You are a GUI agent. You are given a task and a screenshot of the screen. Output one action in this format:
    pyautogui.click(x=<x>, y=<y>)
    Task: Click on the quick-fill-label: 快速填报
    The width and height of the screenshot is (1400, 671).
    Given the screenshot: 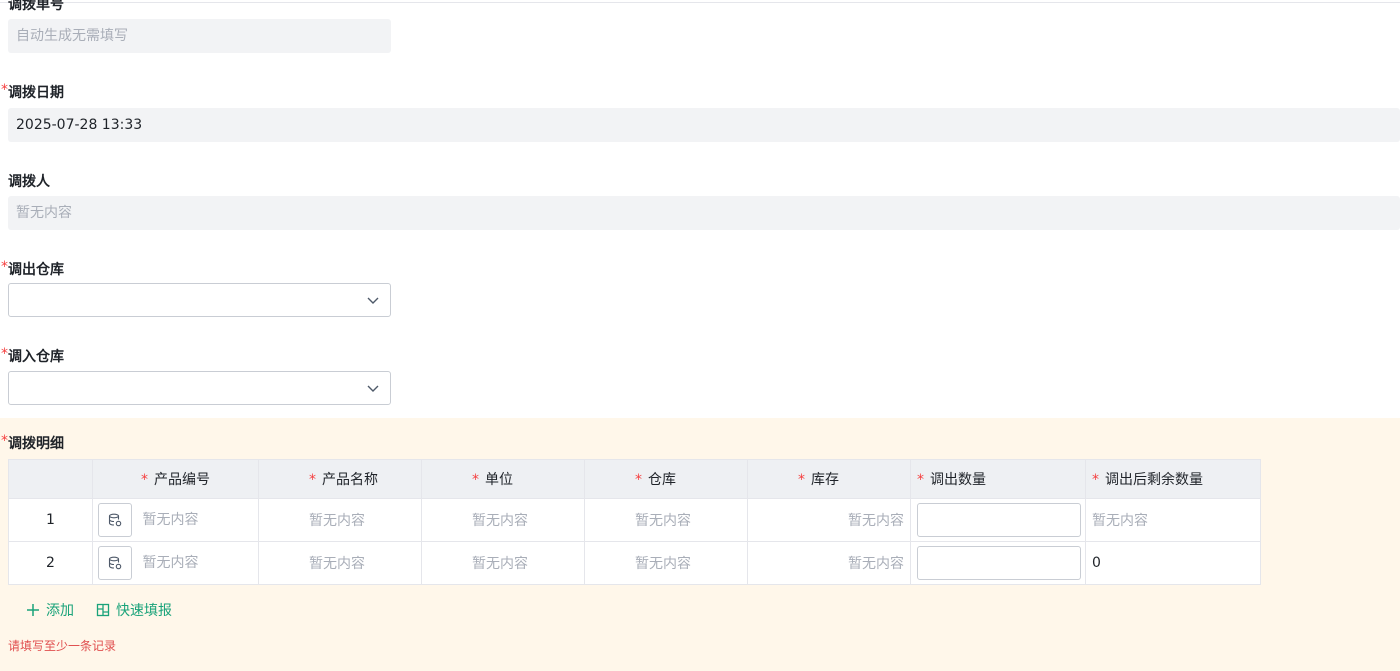 What is the action you would take?
    pyautogui.click(x=144, y=611)
    